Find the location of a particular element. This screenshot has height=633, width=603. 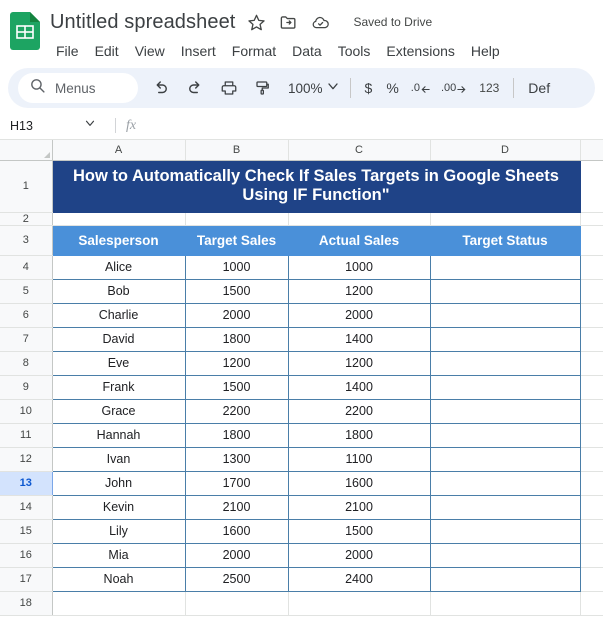

increase-decimal-button: .00 is located at coordinates (454, 88).